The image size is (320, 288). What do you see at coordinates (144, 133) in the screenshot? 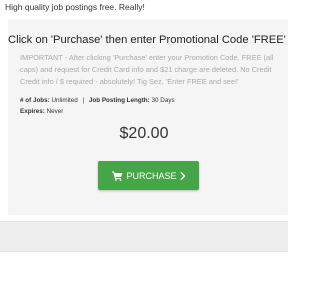
I see `price: $20.00` at bounding box center [144, 133].